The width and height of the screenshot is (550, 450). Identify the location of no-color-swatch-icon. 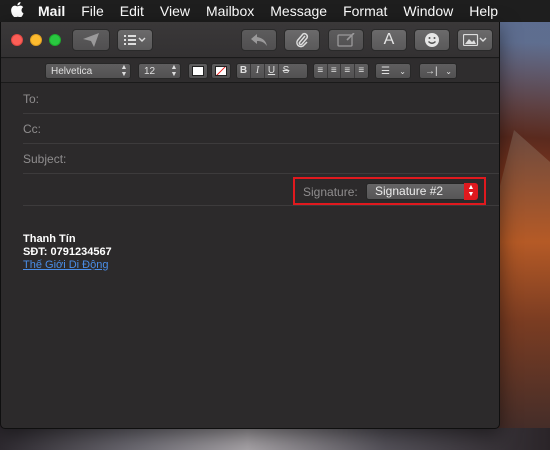
(221, 71).